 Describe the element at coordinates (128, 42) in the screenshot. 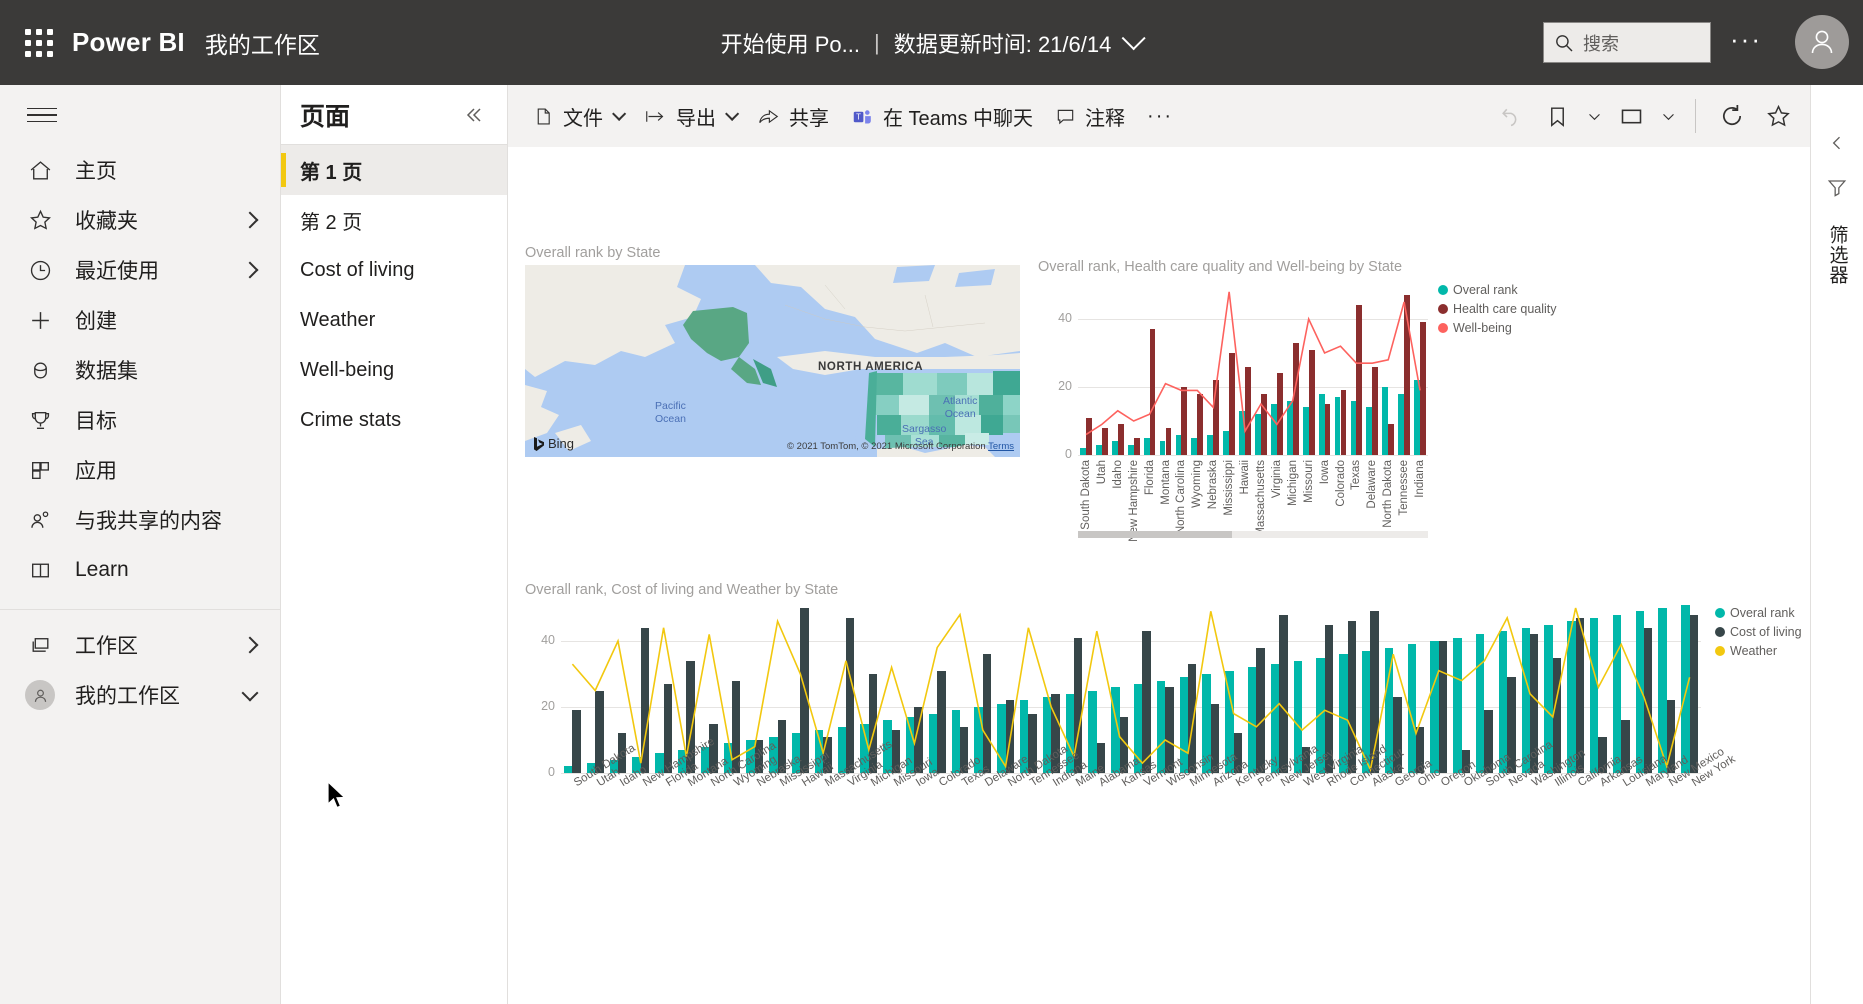

I see `powerbi-brand-label: Power BI` at that location.